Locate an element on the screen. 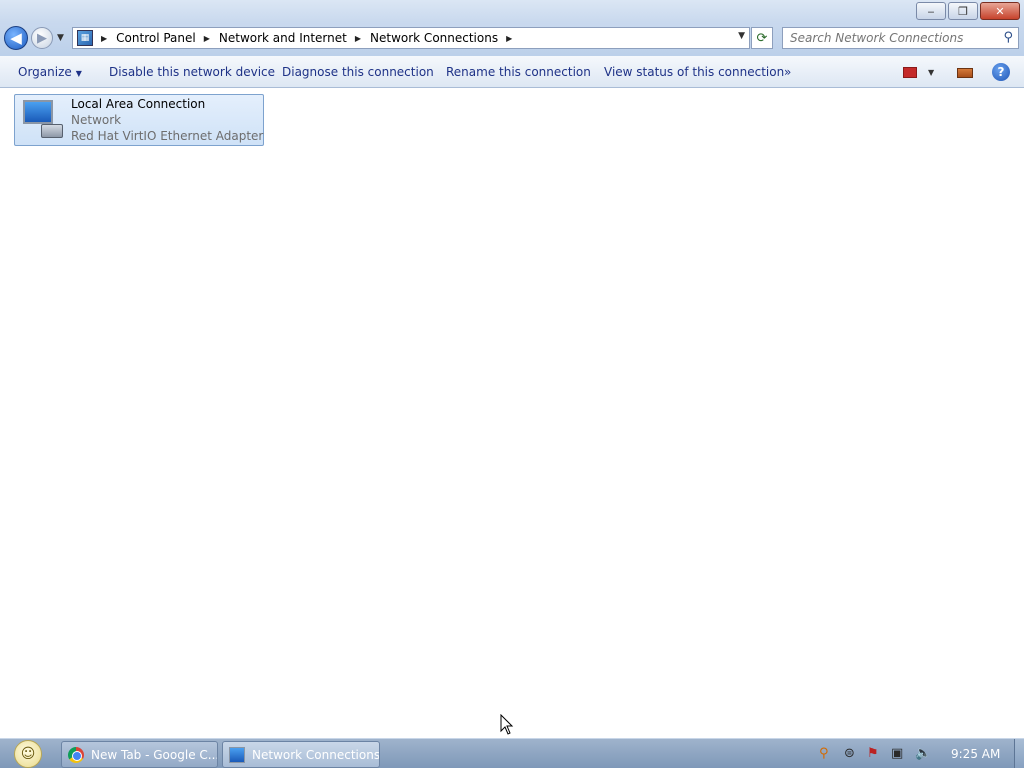 The height and width of the screenshot is (768, 1024). change-view-icon is located at coordinates (910, 72).